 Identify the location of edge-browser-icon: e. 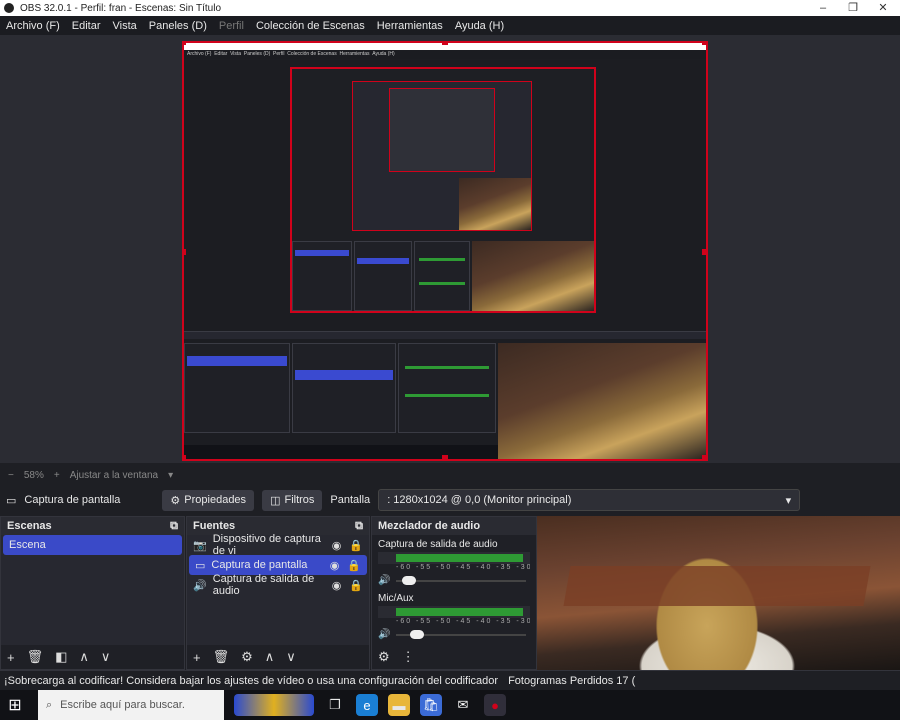
(367, 705).